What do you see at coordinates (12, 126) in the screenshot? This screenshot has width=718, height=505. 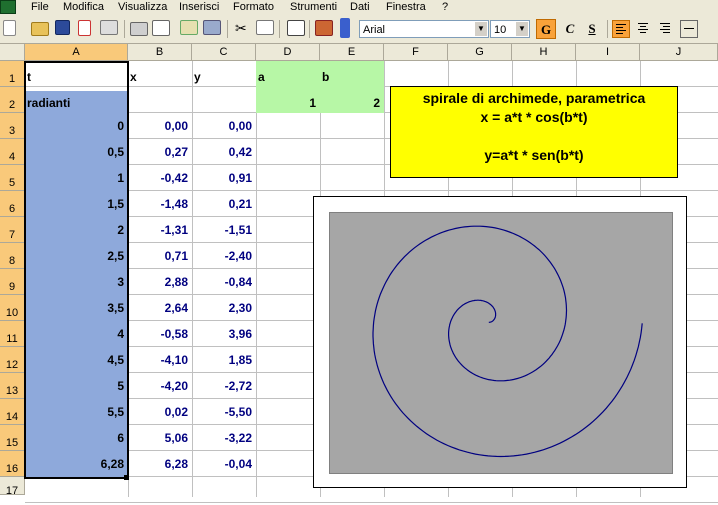 I see `row-header-3: 3` at bounding box center [12, 126].